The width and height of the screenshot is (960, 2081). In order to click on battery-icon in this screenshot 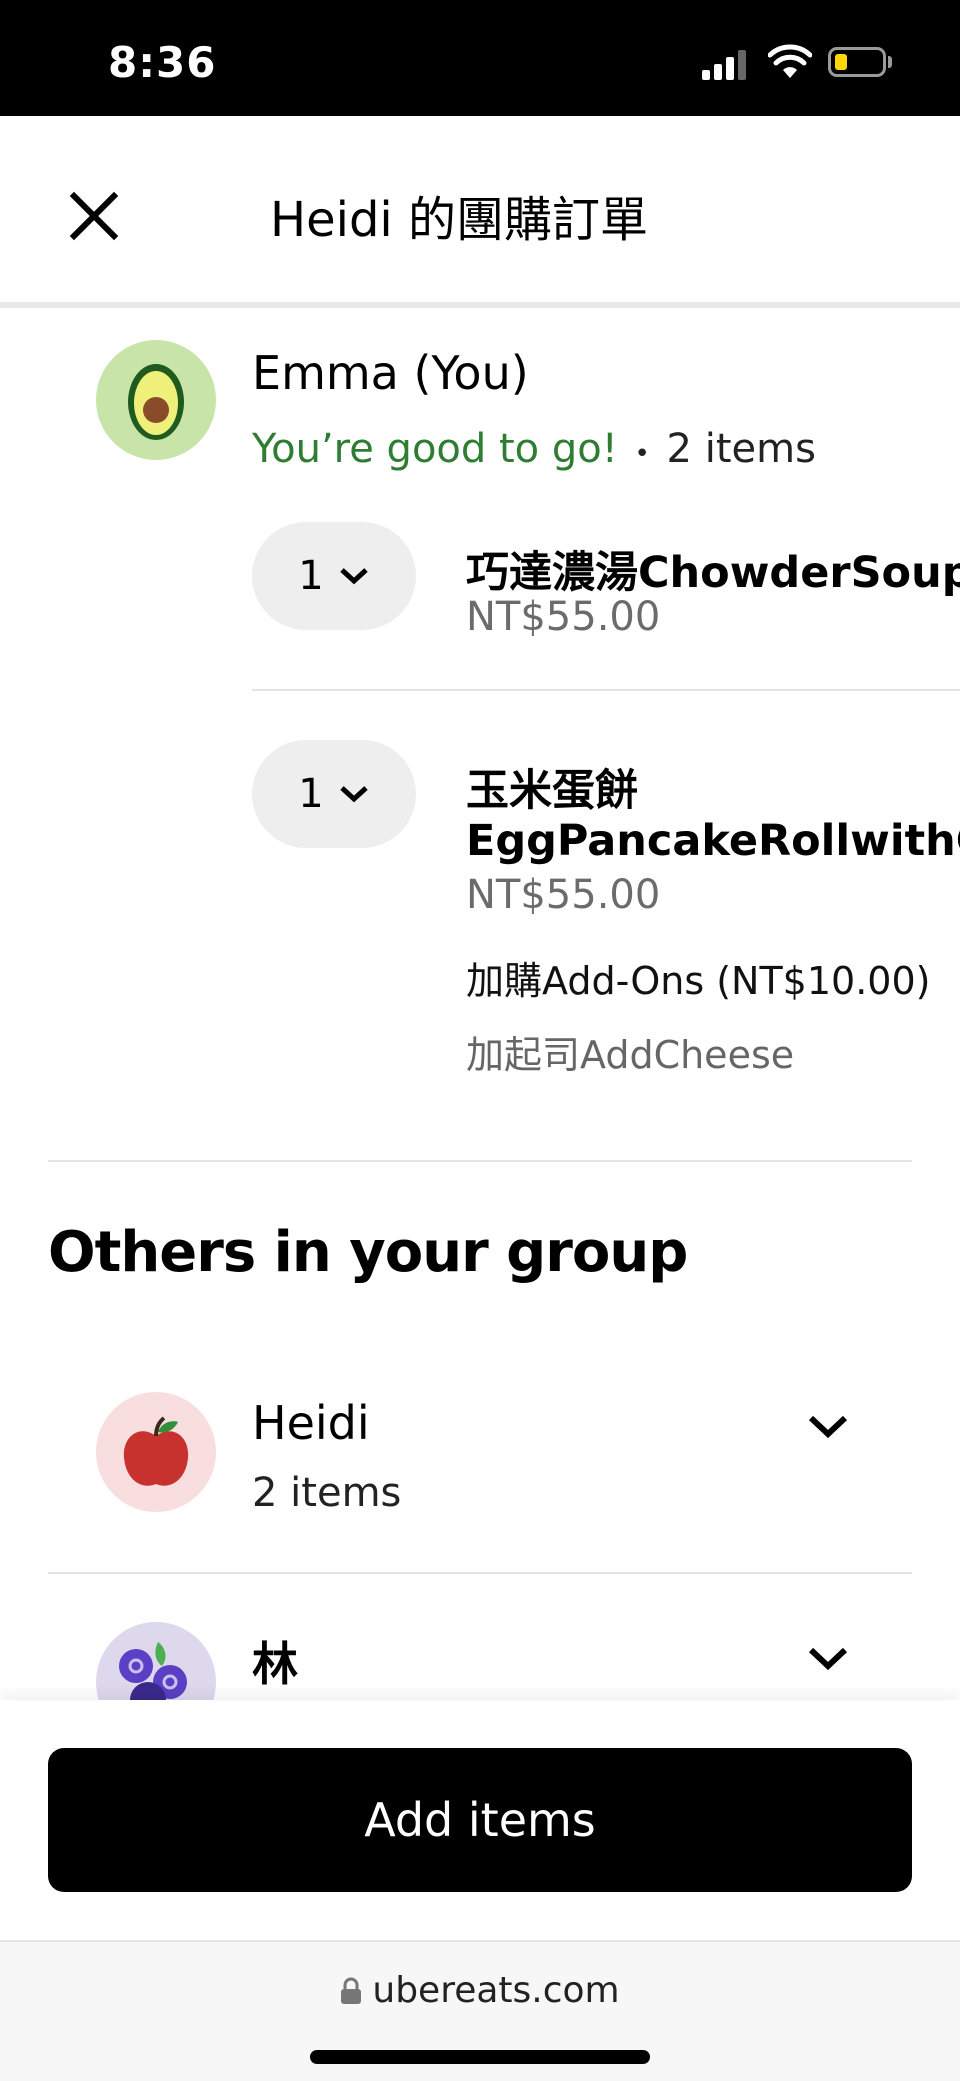, I will do `click(857, 62)`.